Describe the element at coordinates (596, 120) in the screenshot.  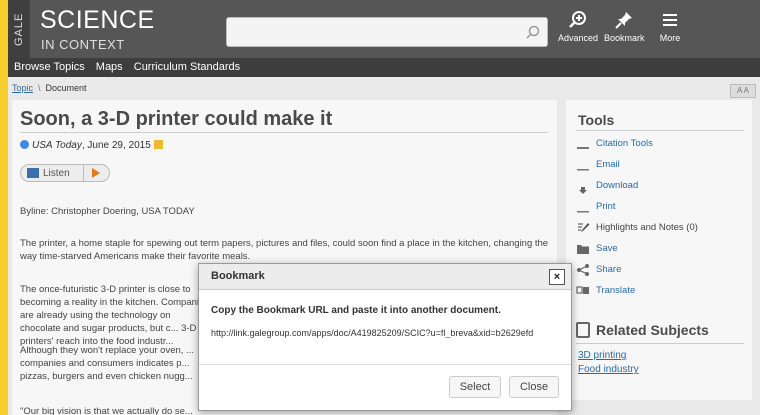
I see `tools-heading: Tools` at that location.